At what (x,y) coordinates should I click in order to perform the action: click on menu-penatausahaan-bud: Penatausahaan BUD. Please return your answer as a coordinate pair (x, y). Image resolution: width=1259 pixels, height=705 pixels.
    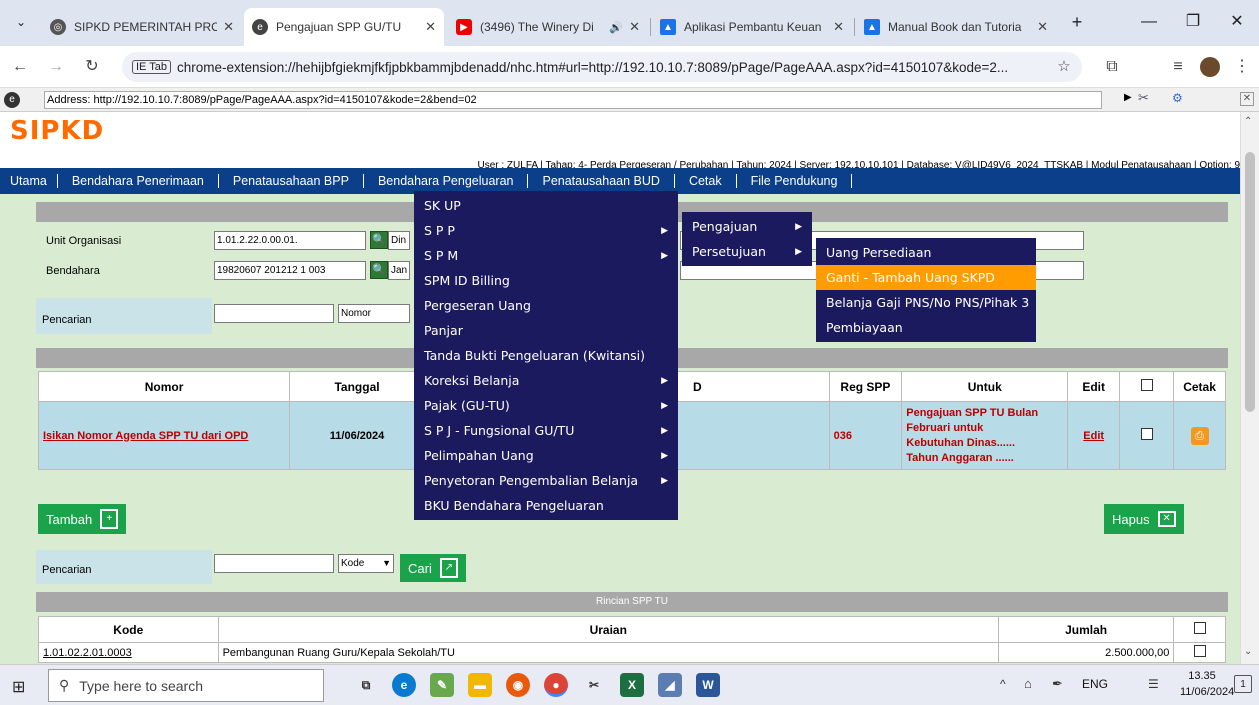
    Looking at the image, I should click on (600, 181).